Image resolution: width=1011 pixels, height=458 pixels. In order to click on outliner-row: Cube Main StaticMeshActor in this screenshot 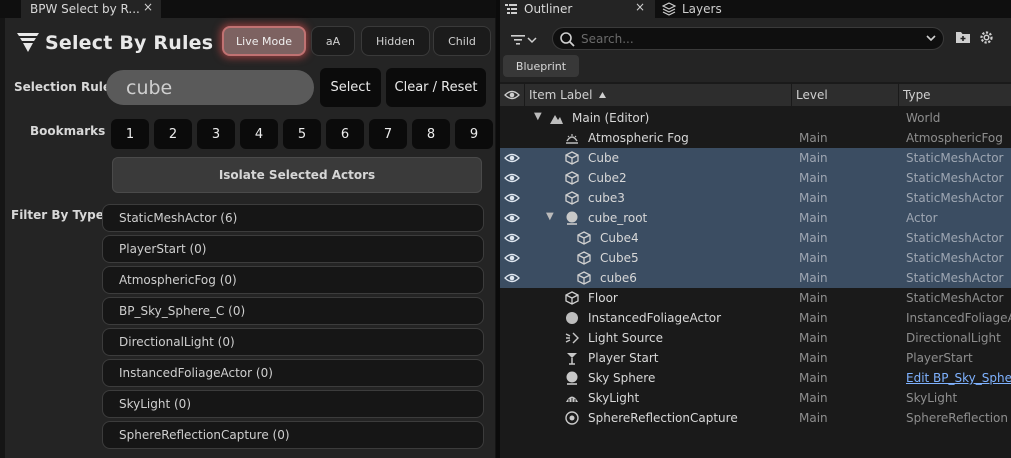, I will do `click(755, 158)`.